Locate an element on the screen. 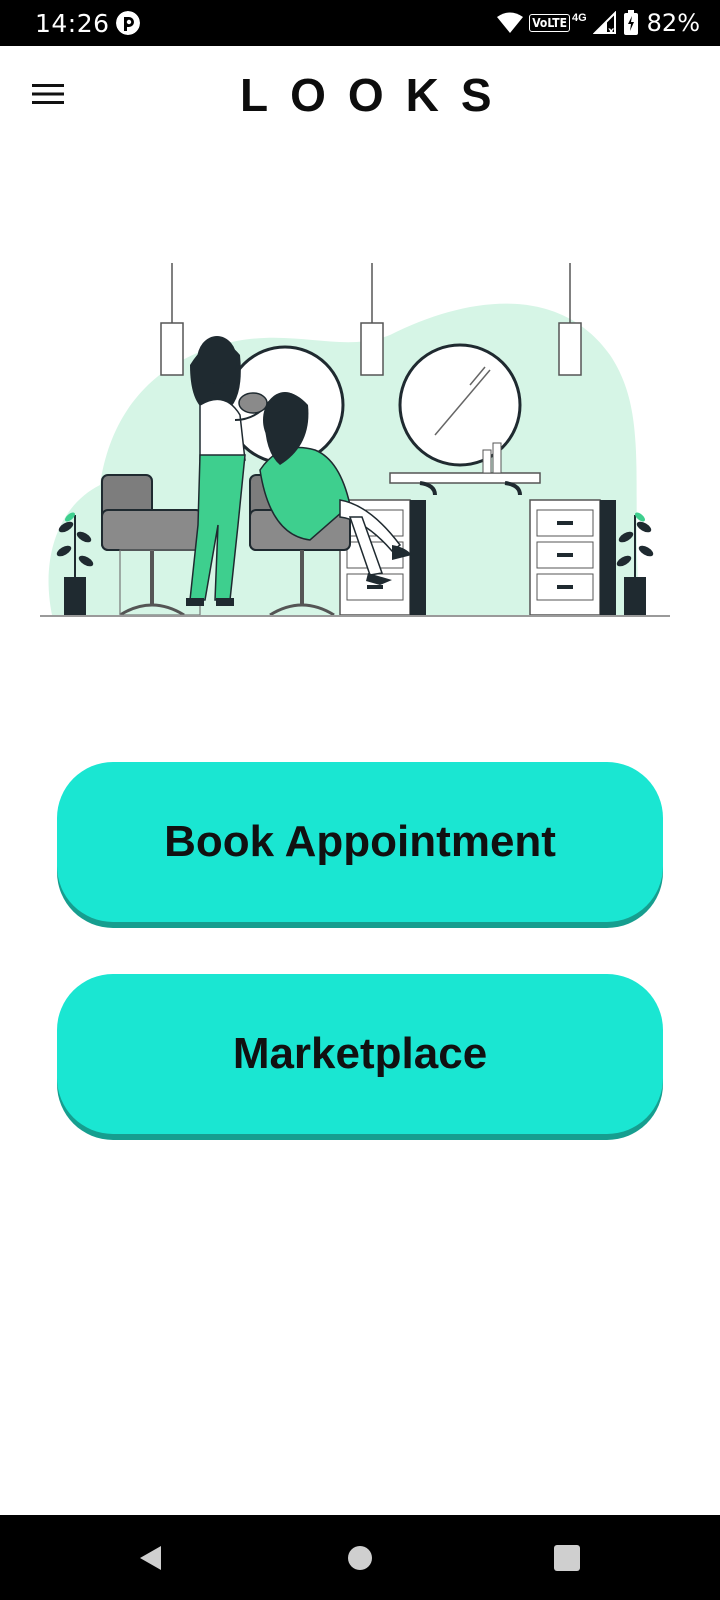 The height and width of the screenshot is (1600, 720). book-appointment-label: Book Appointment is located at coordinates (360, 841).